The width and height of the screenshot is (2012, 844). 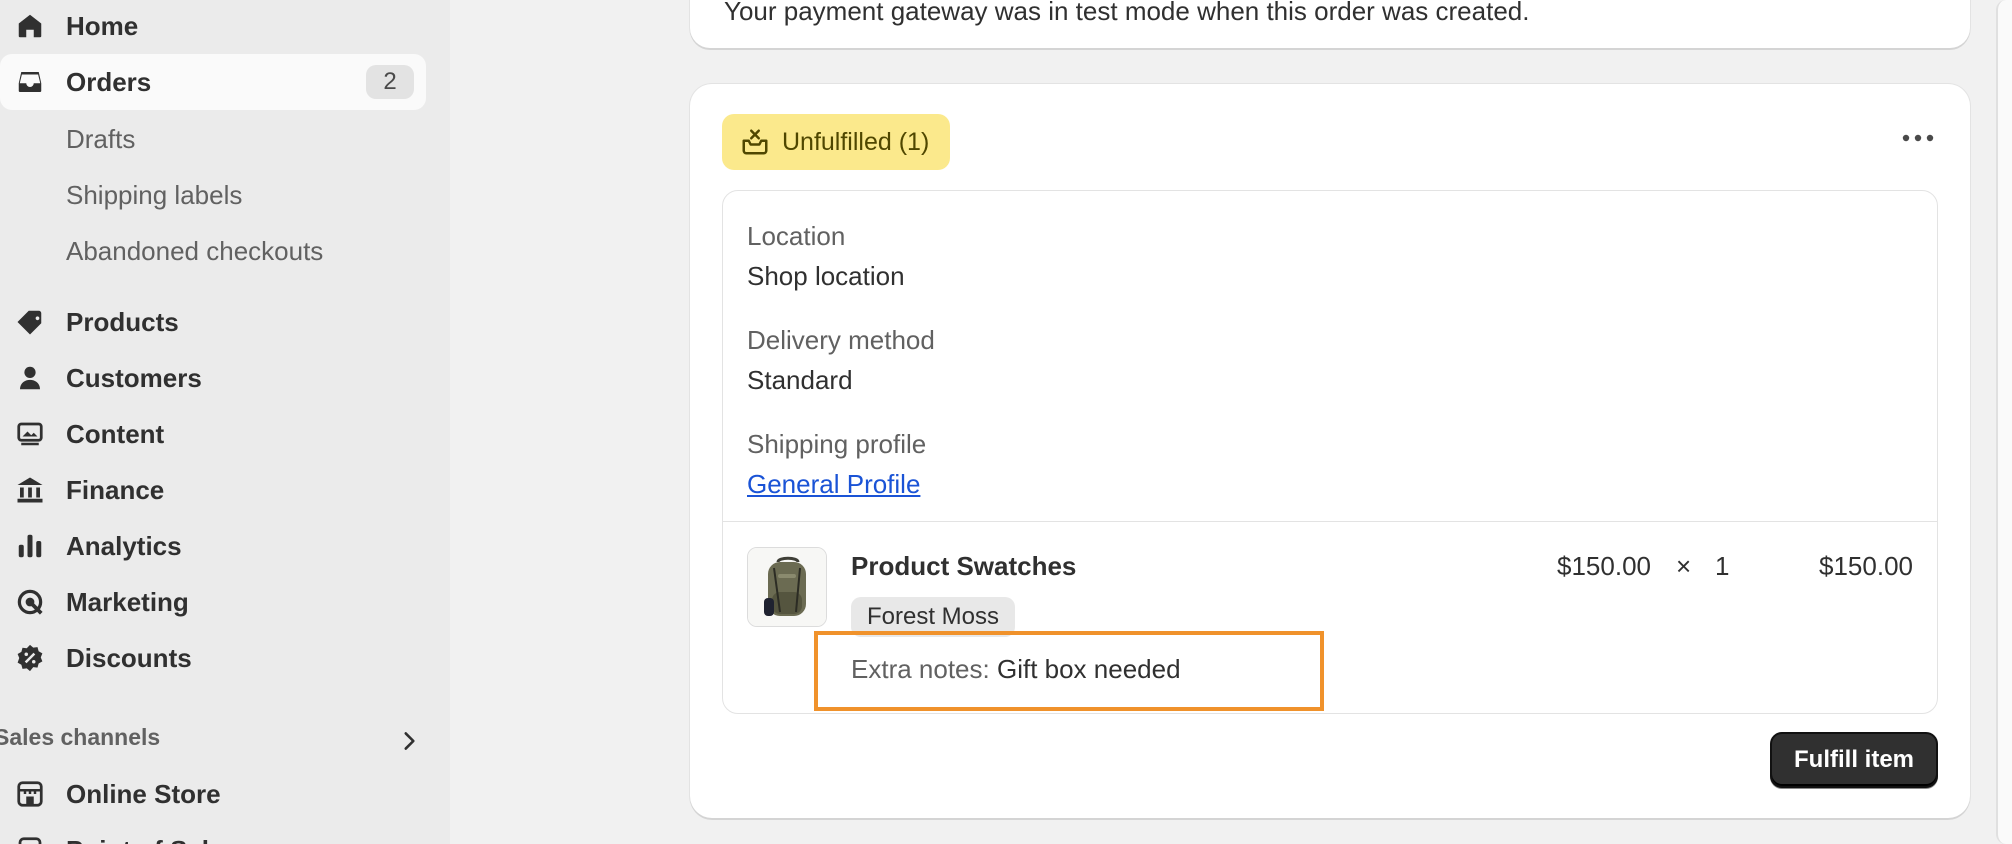 I want to click on shipping-profile-link: General Profile, so click(x=833, y=484).